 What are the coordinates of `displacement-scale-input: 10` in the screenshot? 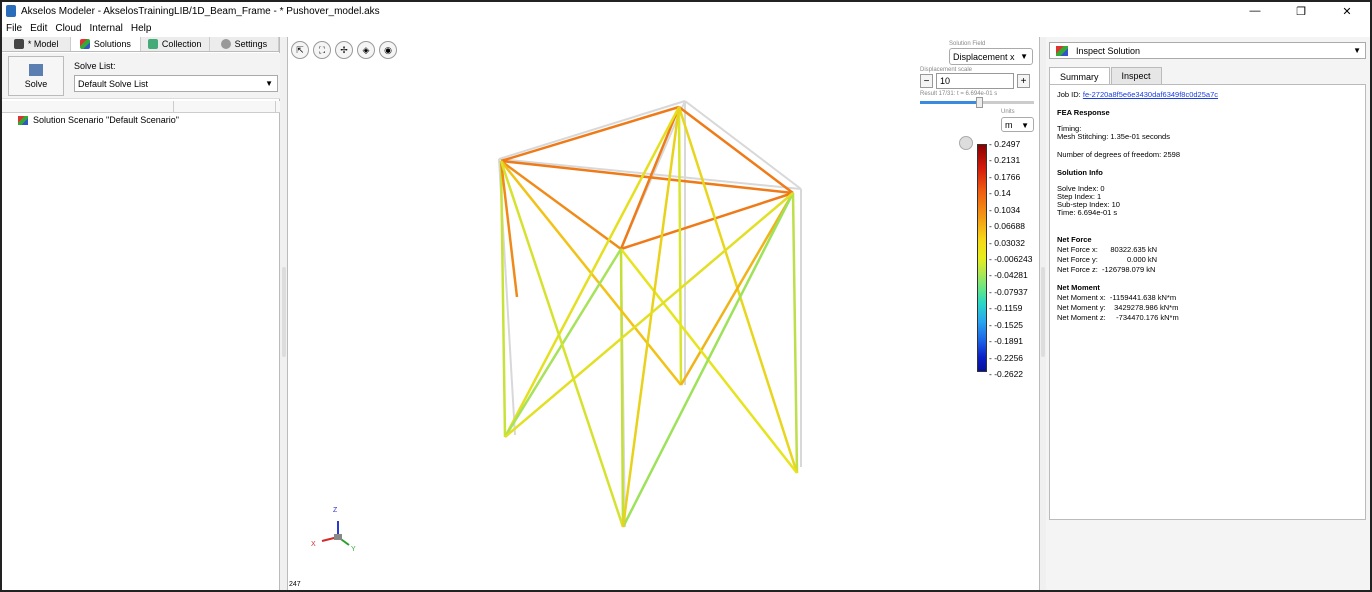 It's located at (975, 81).